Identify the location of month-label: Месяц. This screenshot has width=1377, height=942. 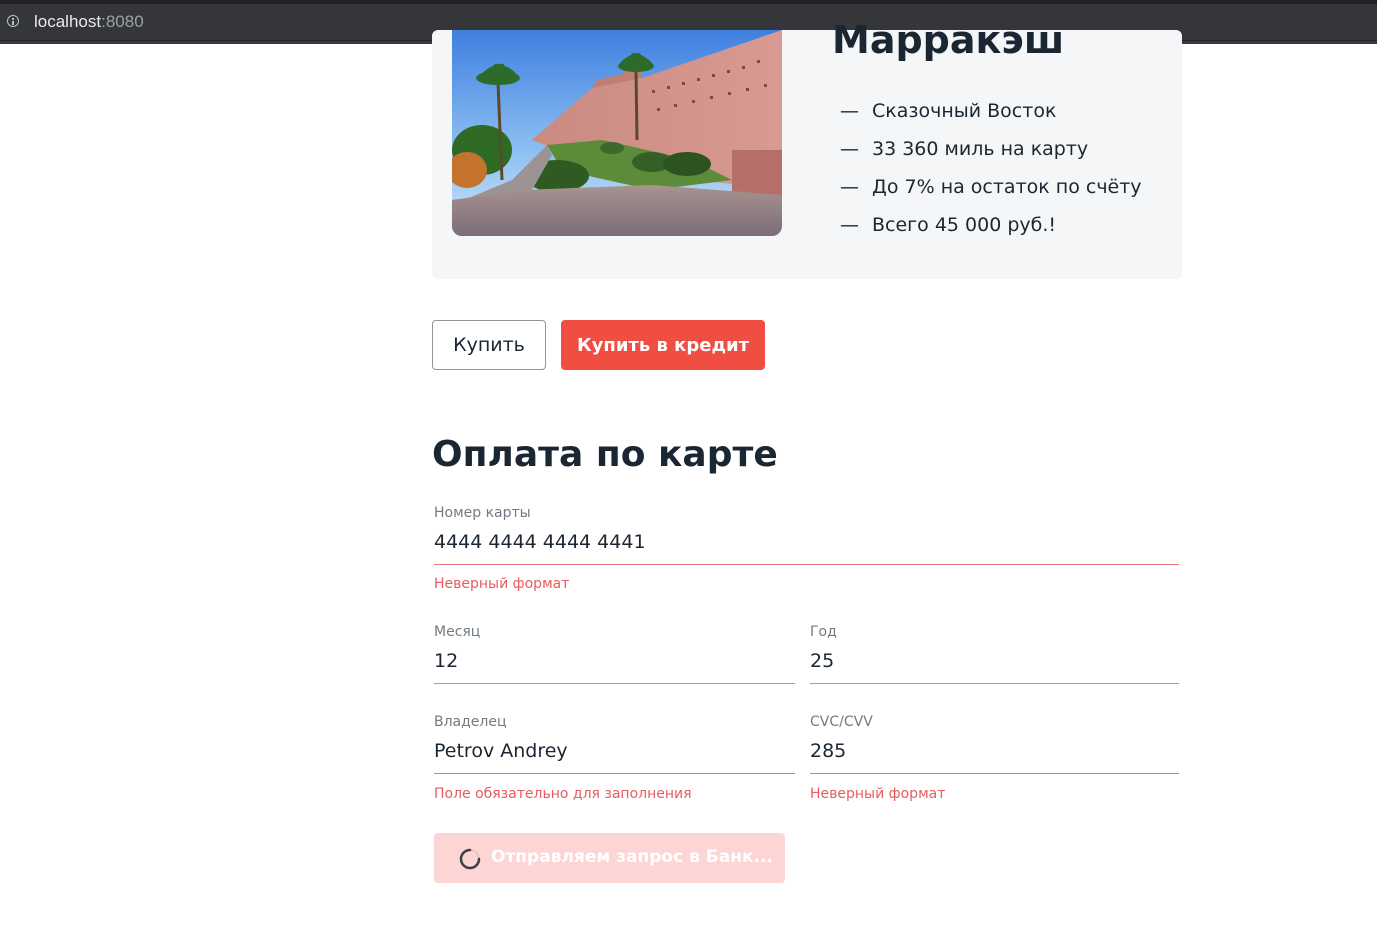
(457, 632).